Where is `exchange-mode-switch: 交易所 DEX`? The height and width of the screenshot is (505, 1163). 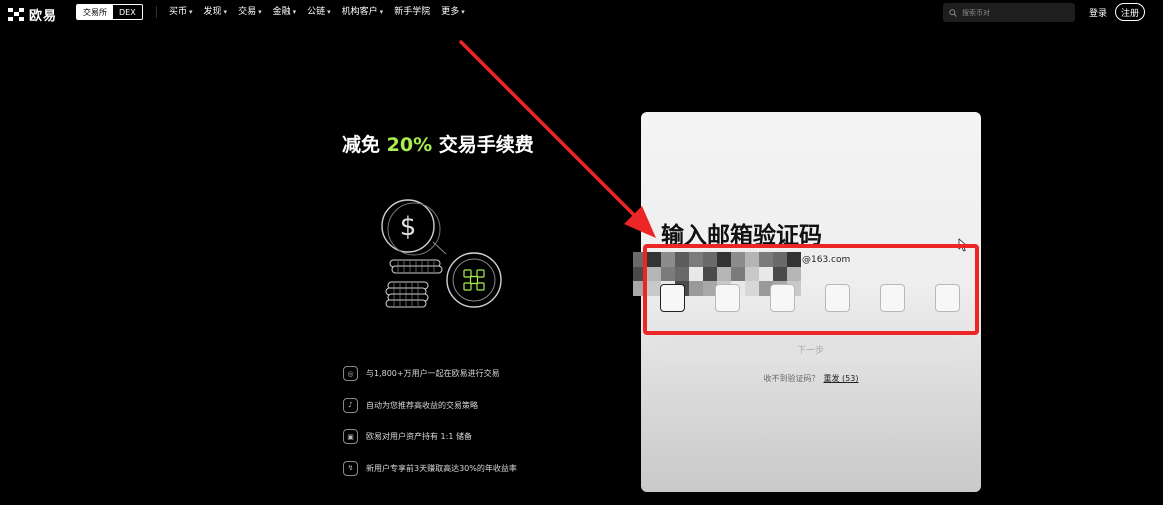
exchange-mode-switch: 交易所 DEX is located at coordinates (109, 12).